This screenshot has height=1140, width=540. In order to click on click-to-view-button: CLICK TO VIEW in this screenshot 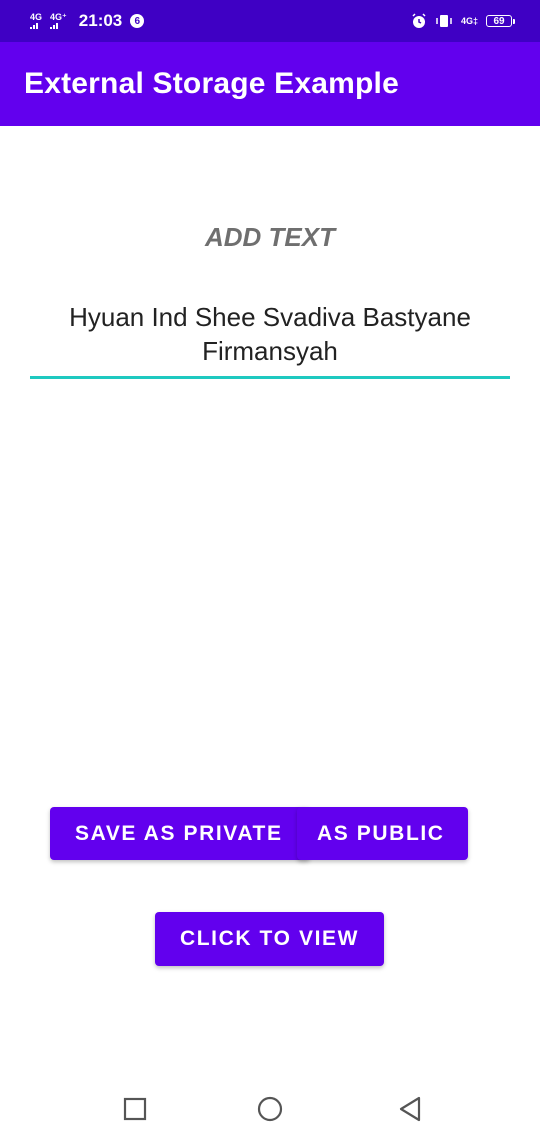, I will do `click(269, 939)`.